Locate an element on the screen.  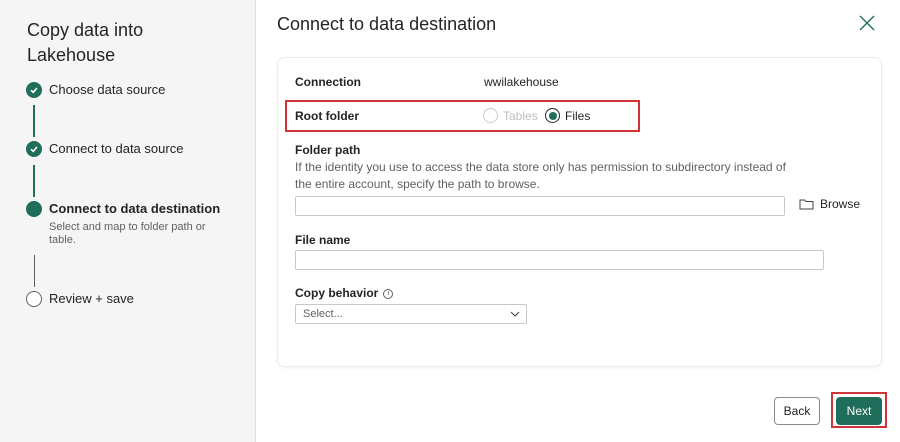
step-connect-data-source: Connect to data source is located at coordinates (104, 149).